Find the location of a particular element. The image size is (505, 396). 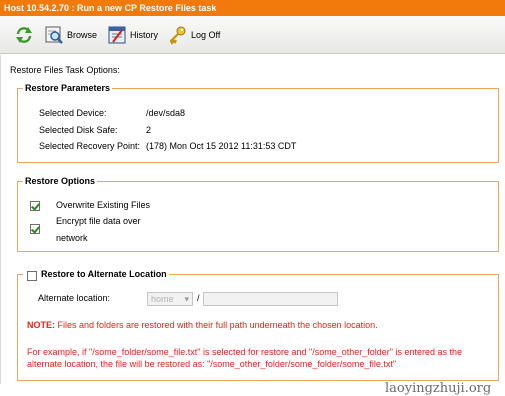

note-label: NOTE: is located at coordinates (41, 325).